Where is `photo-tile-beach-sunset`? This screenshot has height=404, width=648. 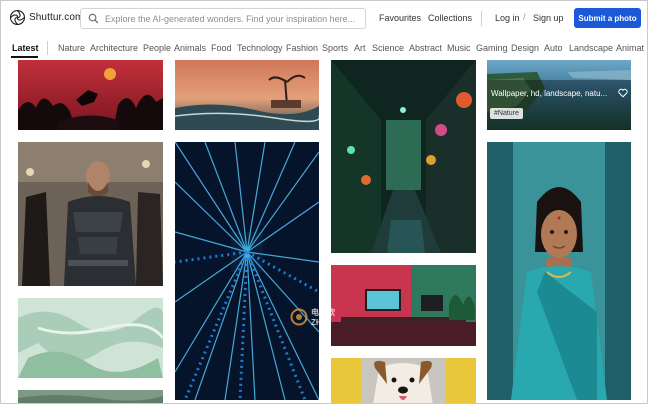
photo-tile-beach-sunset is located at coordinates (247, 95).